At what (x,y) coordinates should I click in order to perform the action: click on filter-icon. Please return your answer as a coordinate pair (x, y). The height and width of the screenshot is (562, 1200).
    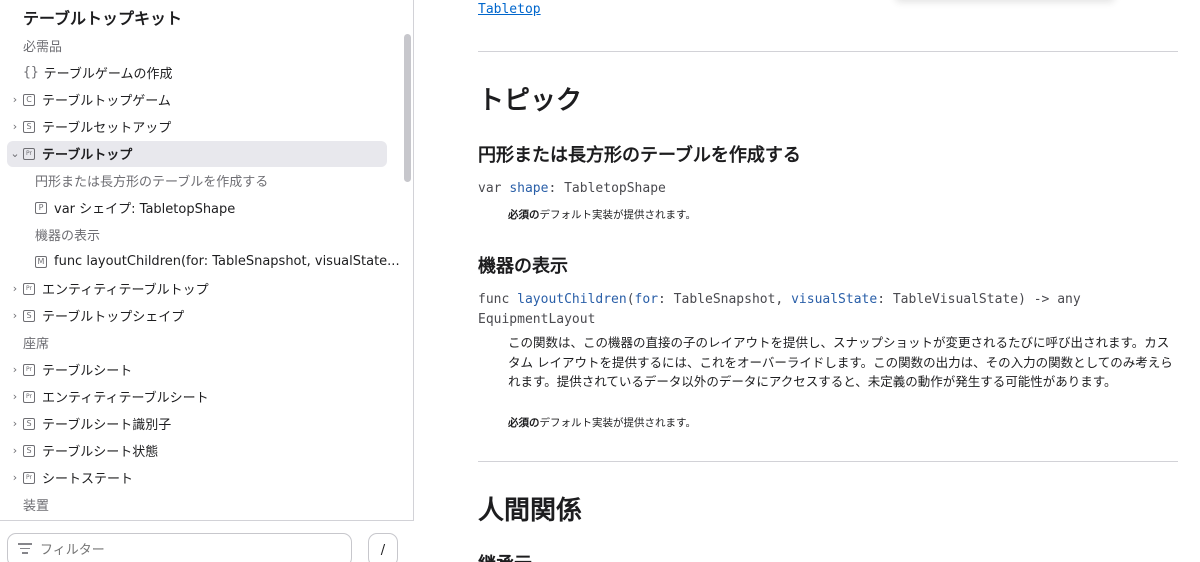
    Looking at the image, I should click on (25, 549).